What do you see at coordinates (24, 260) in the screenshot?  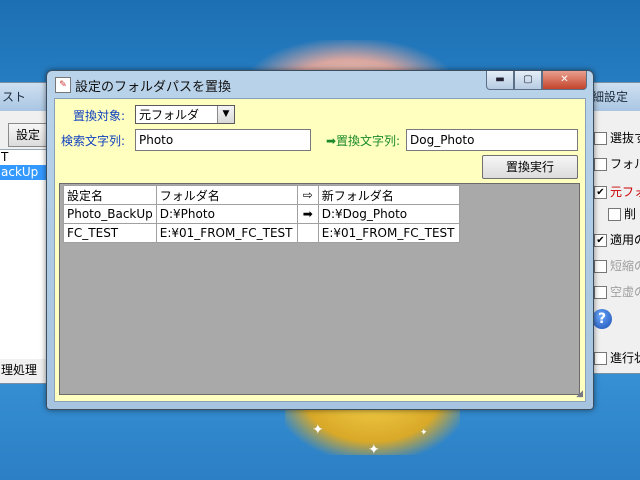 I see `background-setting-list: T ackUp` at bounding box center [24, 260].